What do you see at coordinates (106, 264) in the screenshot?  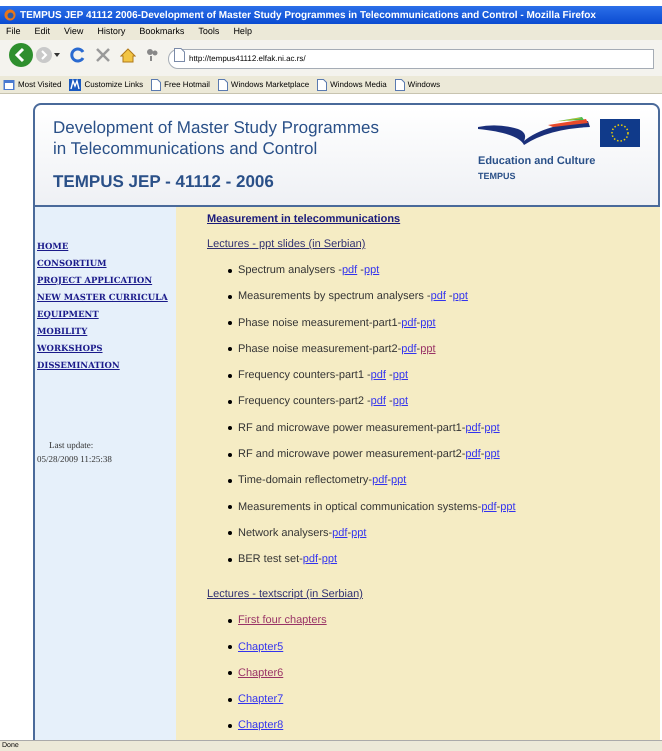 I see `sidebar-link: CONSORTIUM` at bounding box center [106, 264].